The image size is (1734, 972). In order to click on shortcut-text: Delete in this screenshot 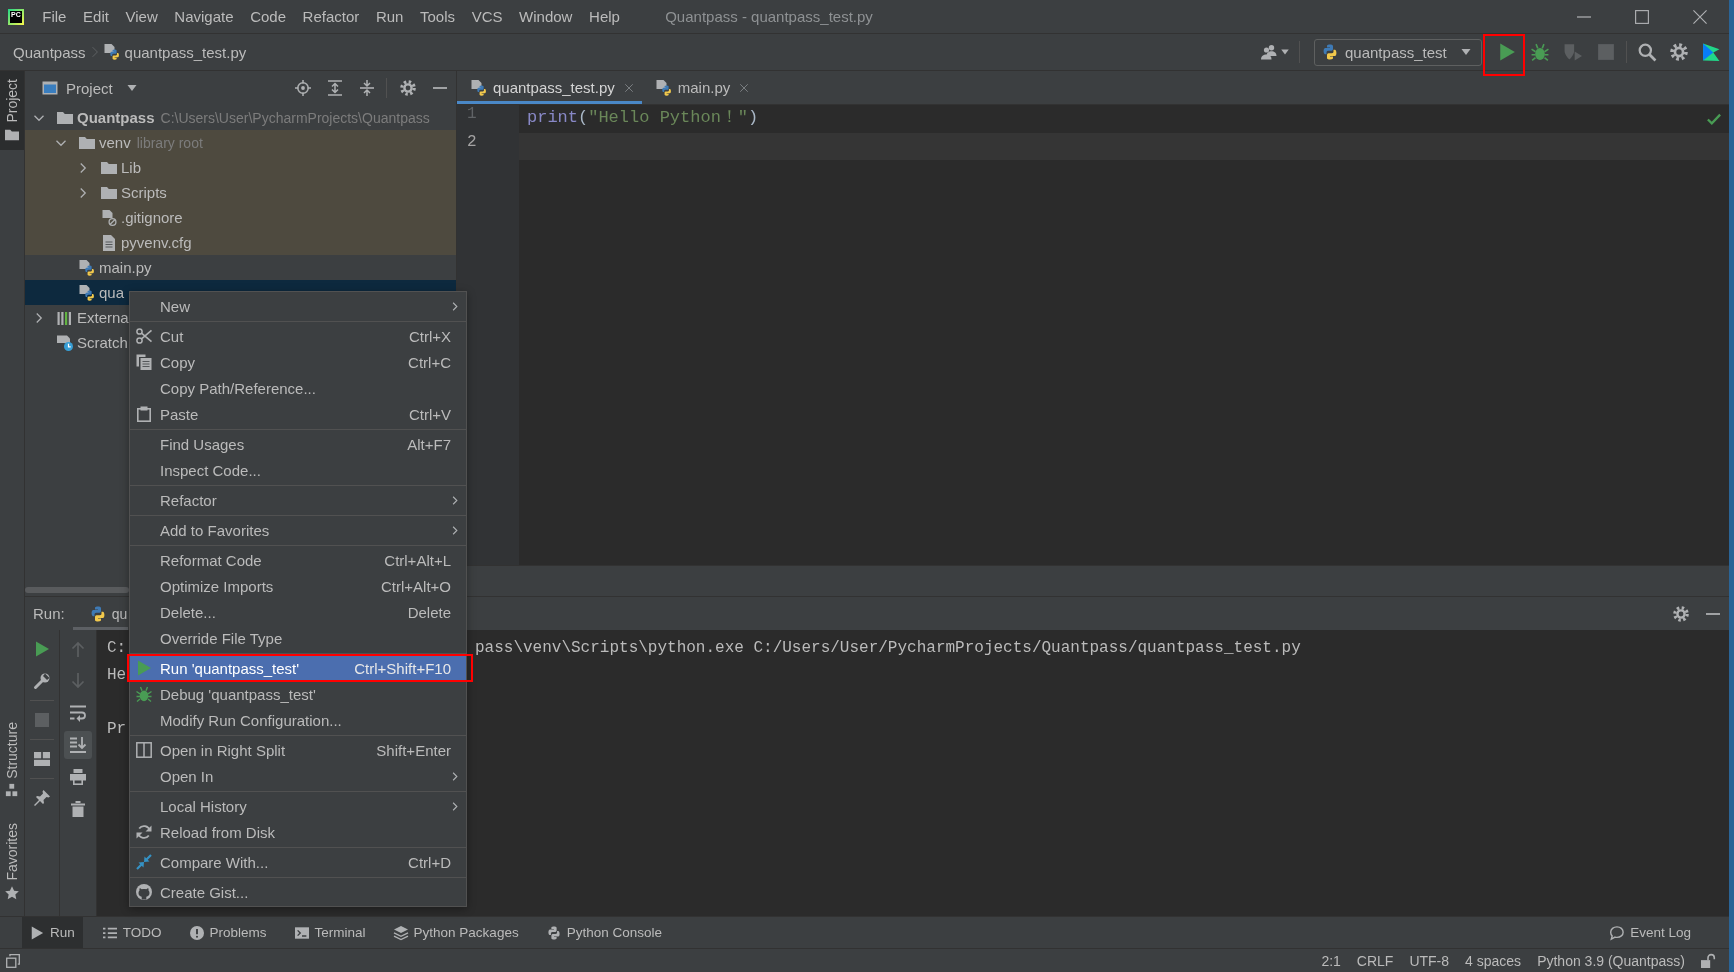, I will do `click(429, 612)`.